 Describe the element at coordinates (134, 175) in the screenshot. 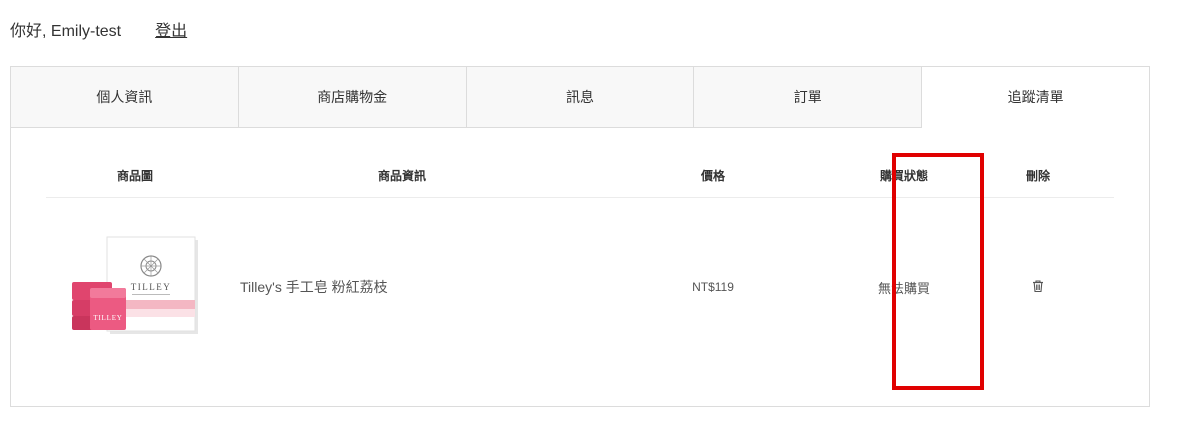

I see `column-header-image: 商品圖` at that location.